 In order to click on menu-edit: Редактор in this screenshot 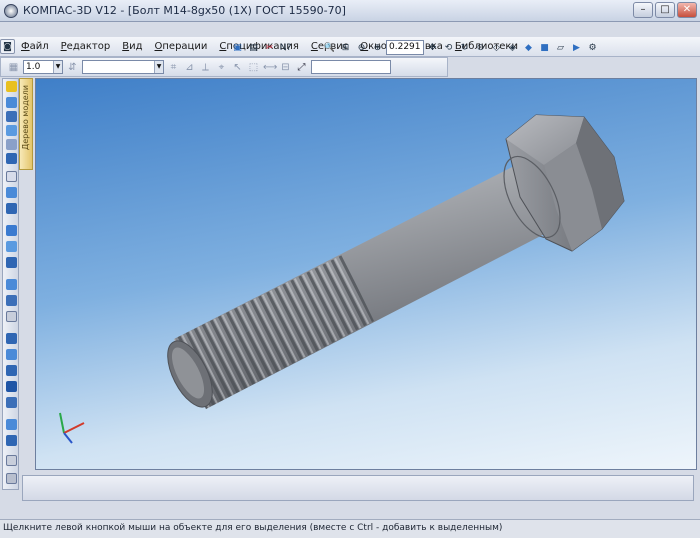, I will do `click(86, 46)`.